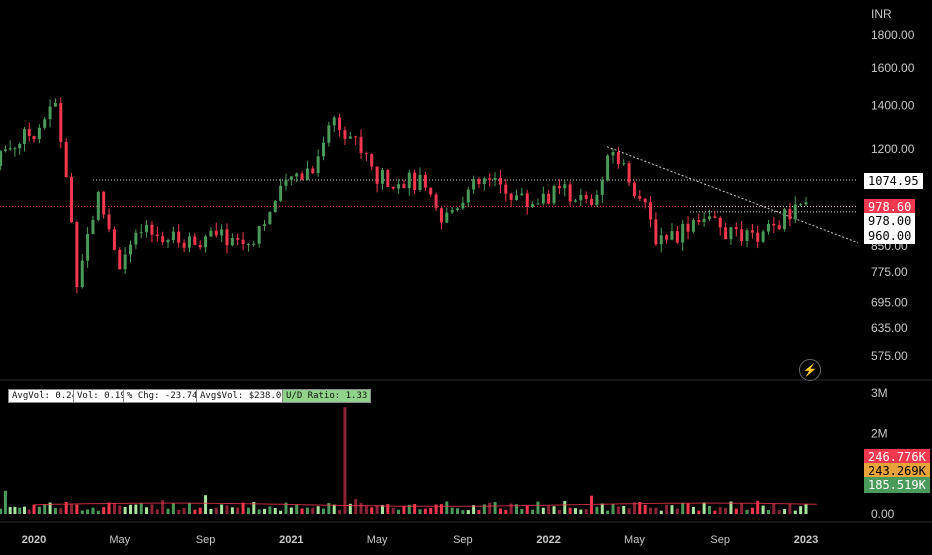 This screenshot has width=932, height=555. I want to click on price-tick-label: 1200.00, so click(893, 149).